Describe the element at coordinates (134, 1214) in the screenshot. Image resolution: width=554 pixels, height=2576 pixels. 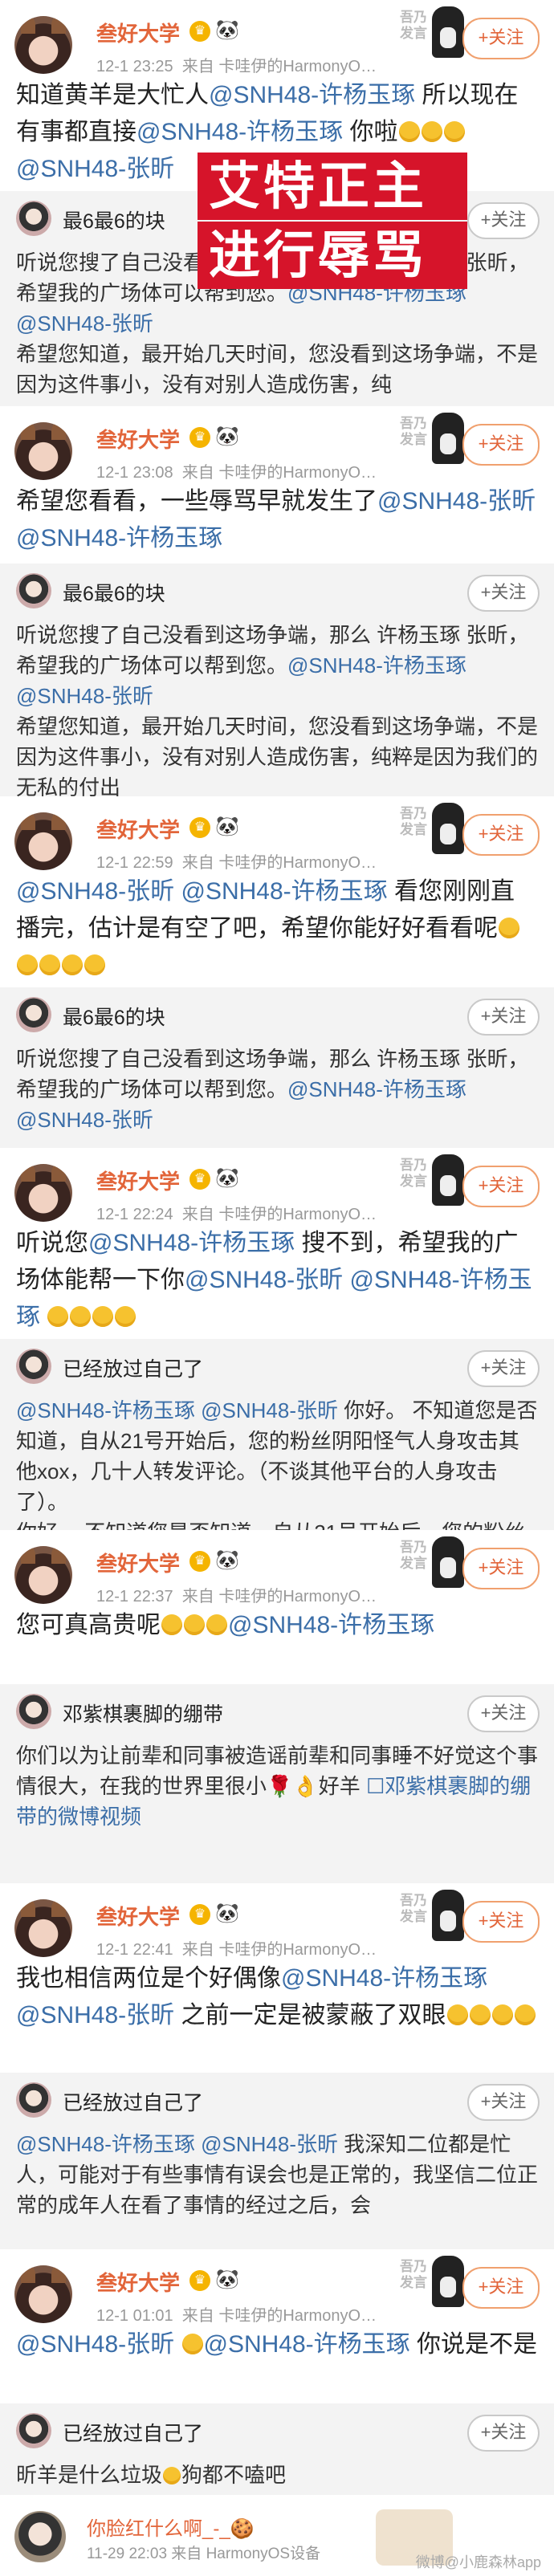
I see `post-time: 12-1 22:24` at that location.